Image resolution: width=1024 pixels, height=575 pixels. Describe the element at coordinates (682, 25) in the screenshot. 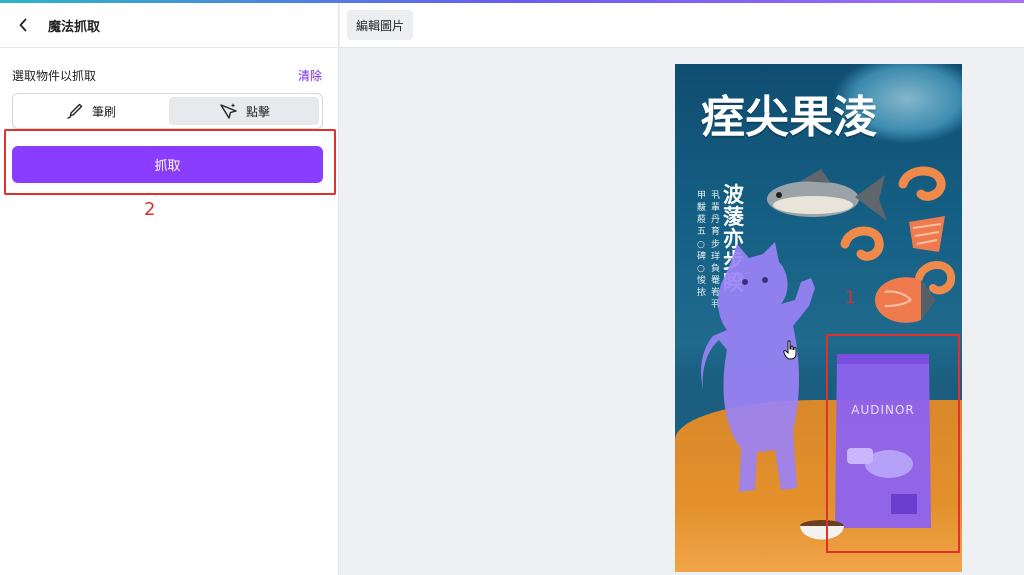

I see `editor-toolbar: 編輯圖片` at that location.